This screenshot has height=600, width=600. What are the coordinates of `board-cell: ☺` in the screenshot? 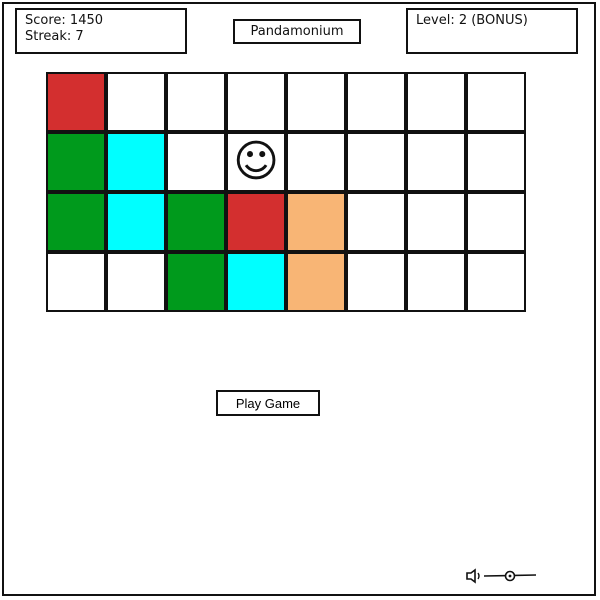 It's located at (256, 162).